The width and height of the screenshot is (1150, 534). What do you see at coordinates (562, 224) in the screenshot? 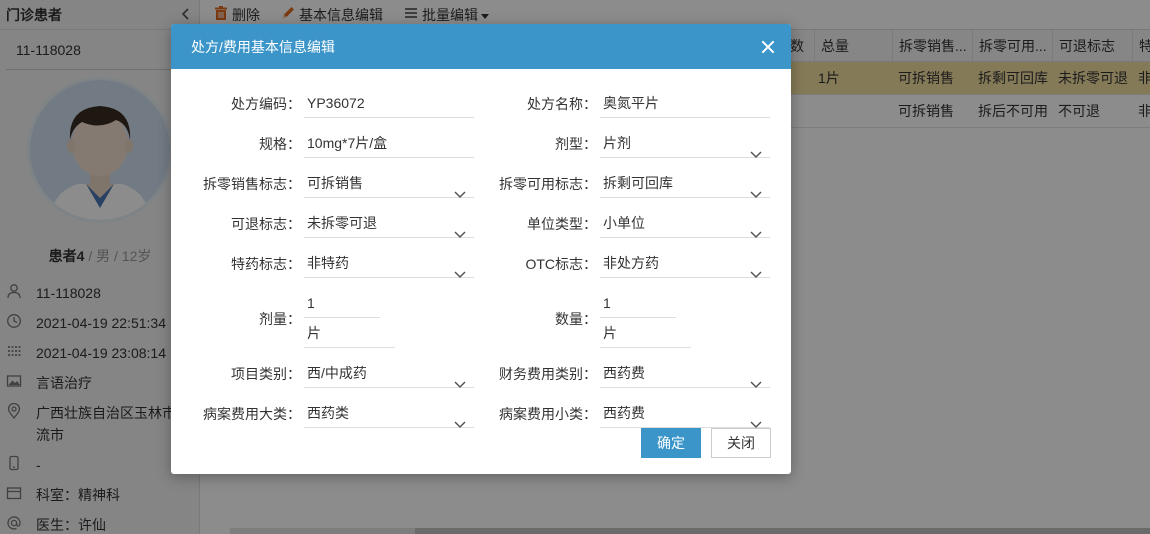
I see `unit-type-label: 单位类型：` at bounding box center [562, 224].